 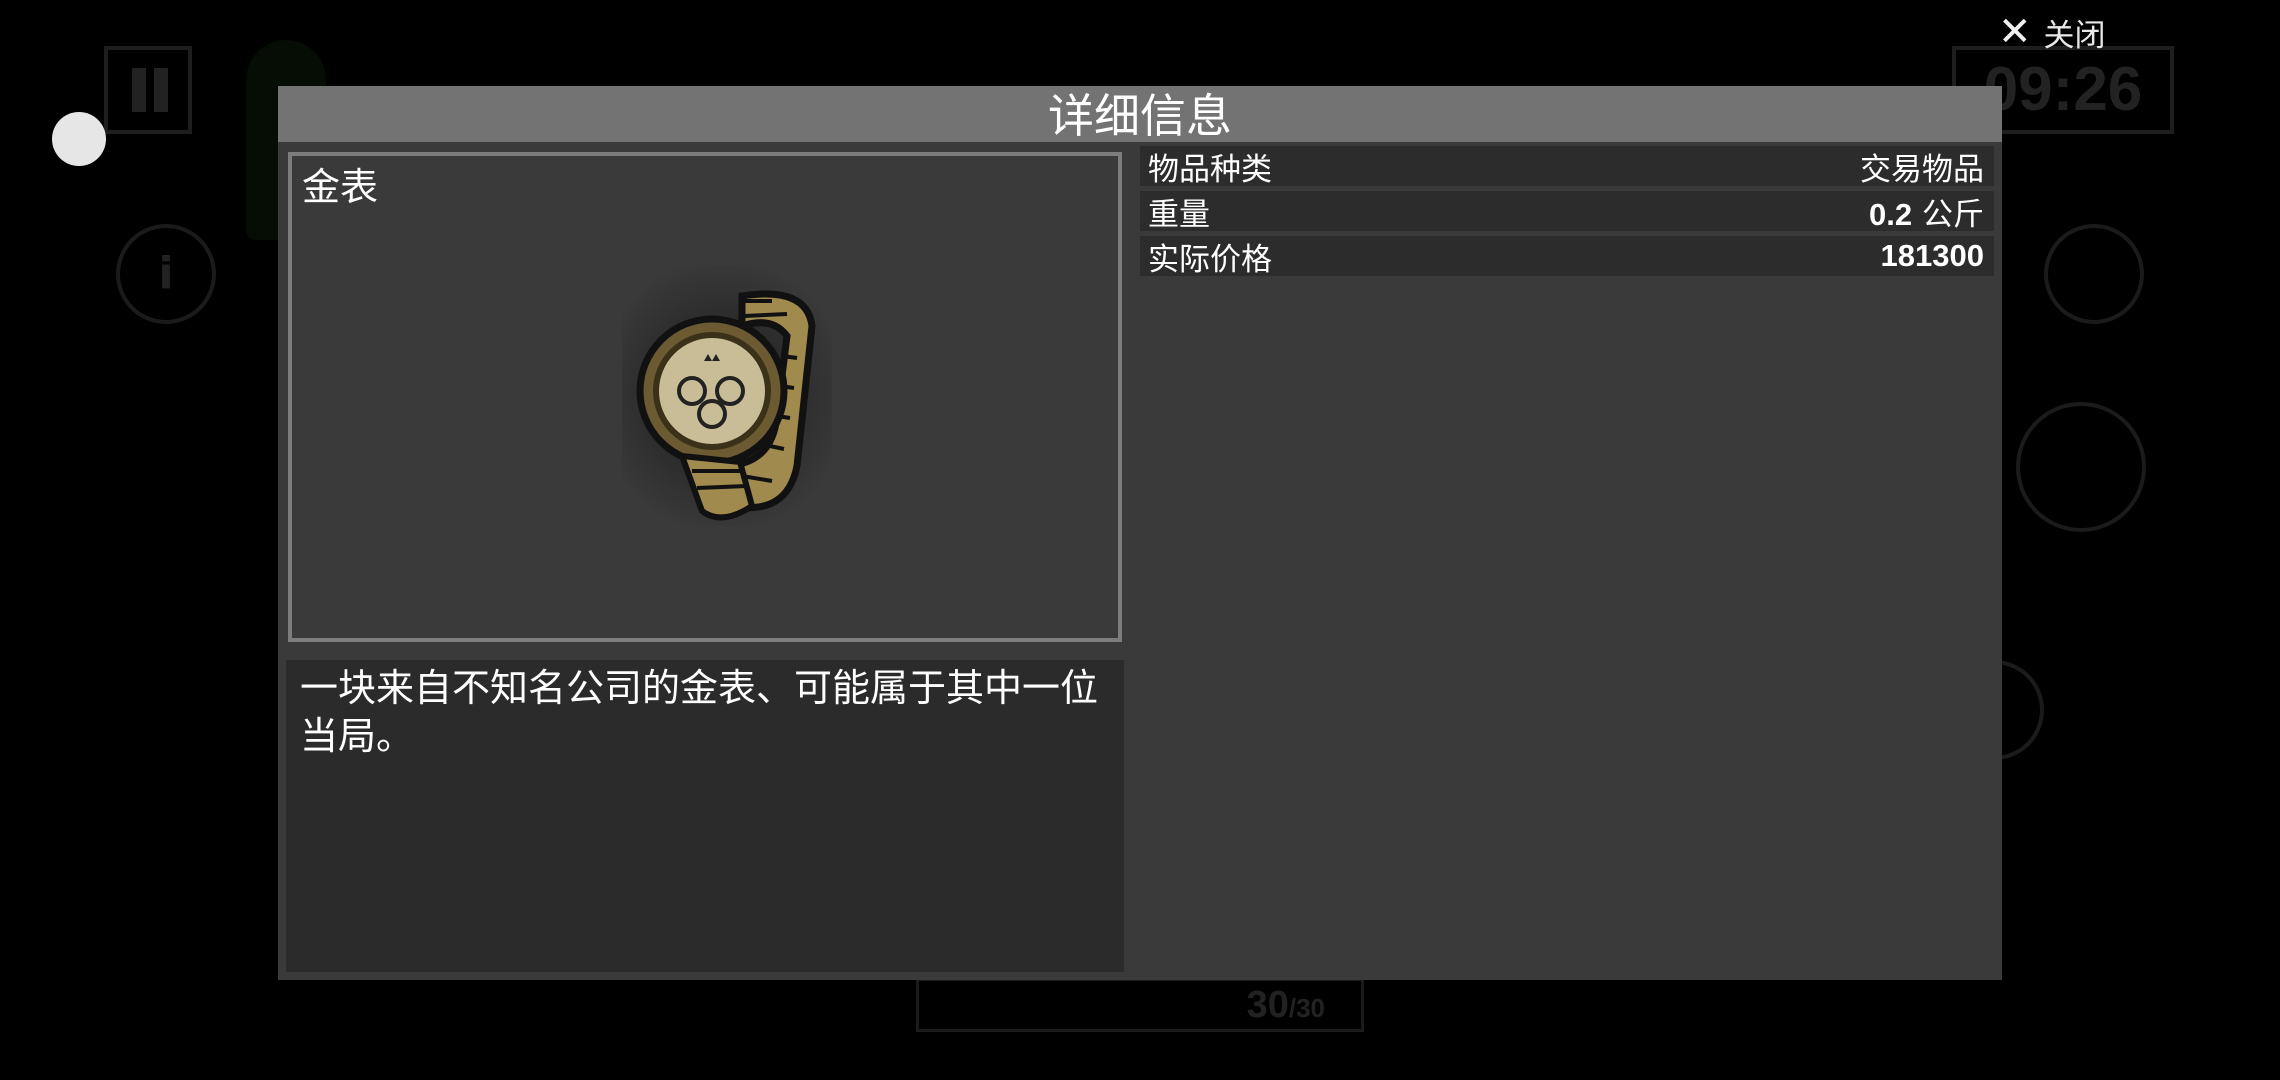 I want to click on item-description-panel: 一块来自不知名公司的金表、可能属于其中一位当局。, so click(x=705, y=816).